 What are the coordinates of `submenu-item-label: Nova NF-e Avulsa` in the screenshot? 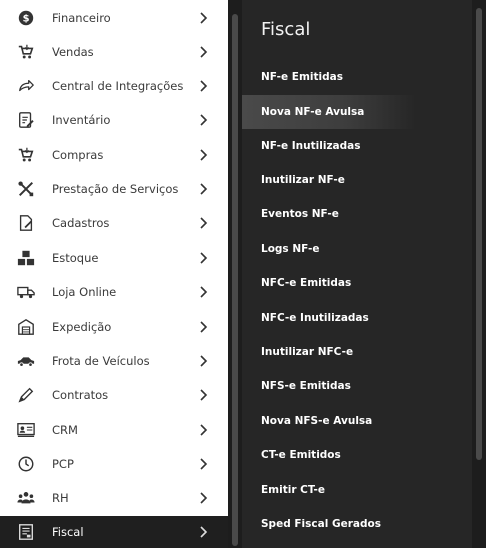 It's located at (313, 112).